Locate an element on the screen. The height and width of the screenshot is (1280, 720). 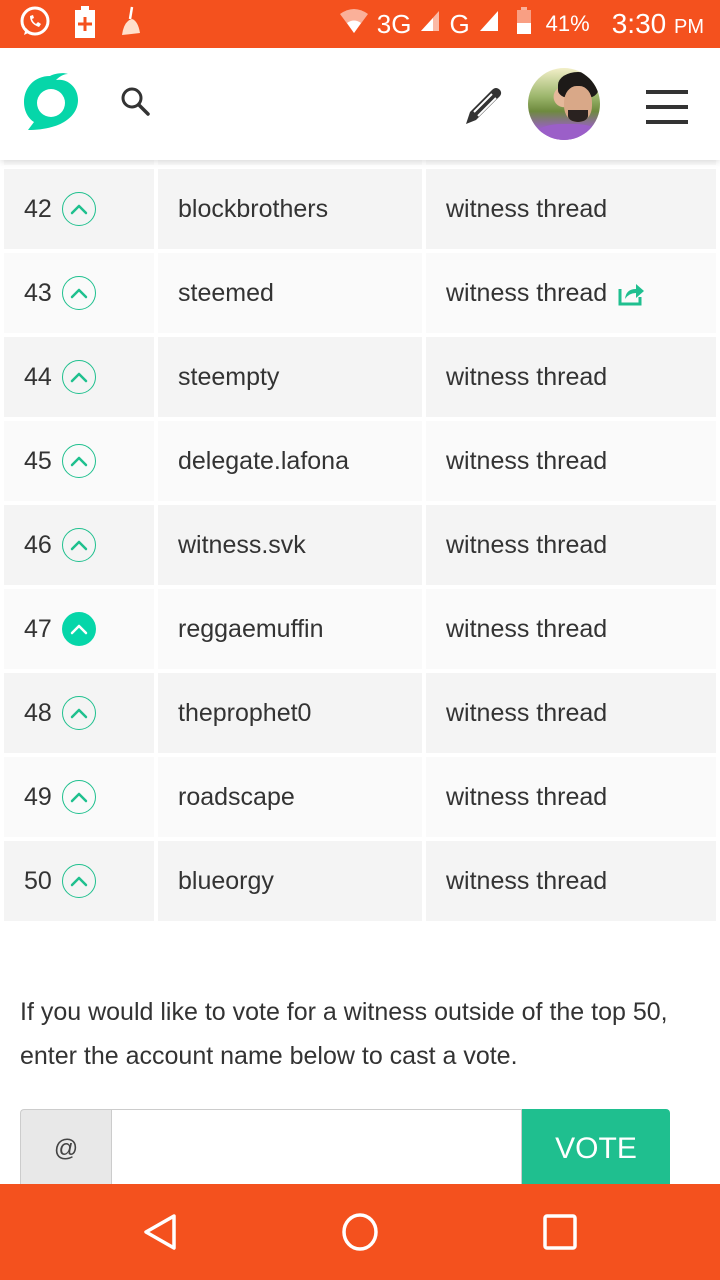
user-avatar is located at coordinates (564, 104).